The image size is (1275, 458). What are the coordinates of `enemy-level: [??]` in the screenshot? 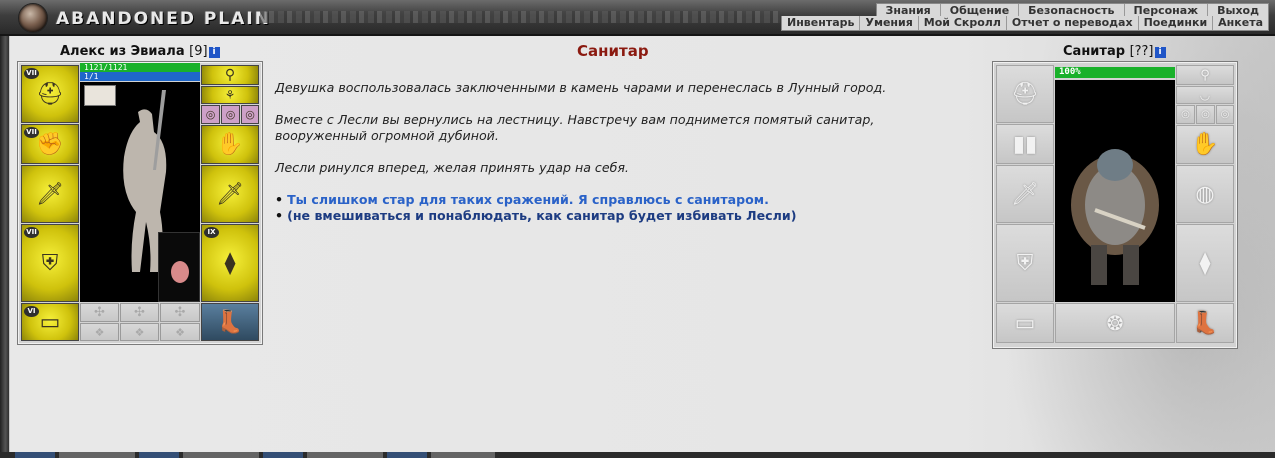 It's located at (1141, 51).